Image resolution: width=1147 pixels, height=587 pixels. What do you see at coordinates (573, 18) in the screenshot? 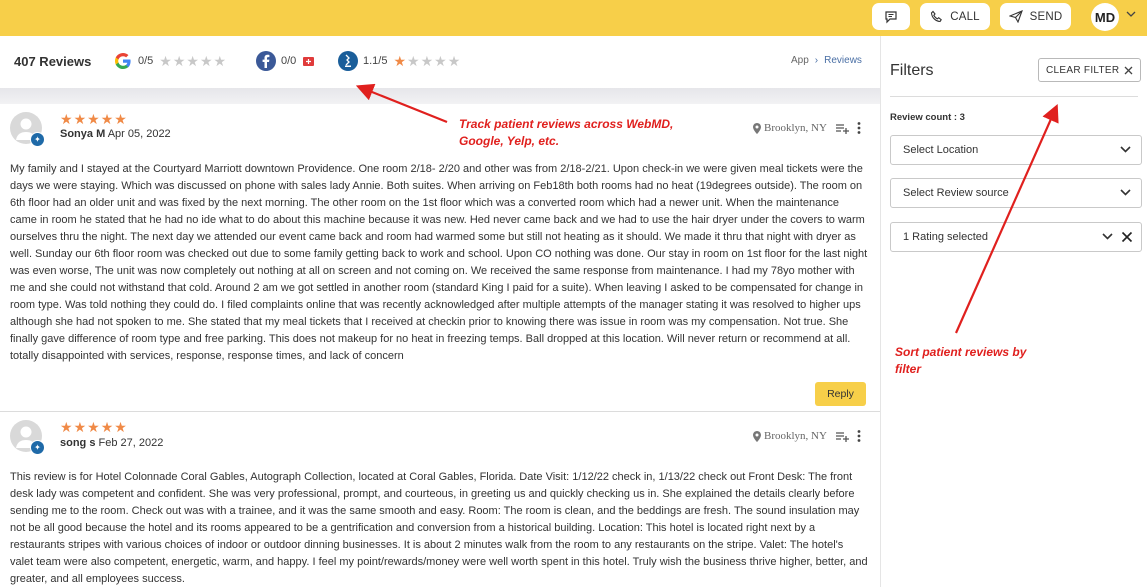
I see `top-bar: CALL SEND MD` at bounding box center [573, 18].